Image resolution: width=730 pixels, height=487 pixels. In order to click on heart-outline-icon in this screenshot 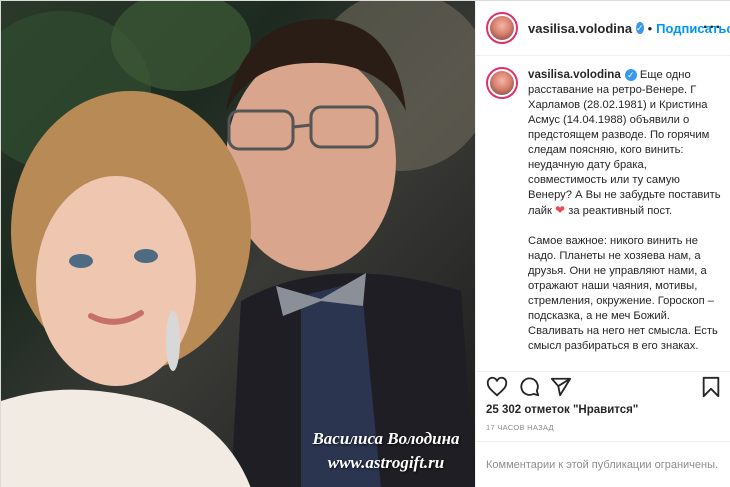, I will do `click(497, 387)`.